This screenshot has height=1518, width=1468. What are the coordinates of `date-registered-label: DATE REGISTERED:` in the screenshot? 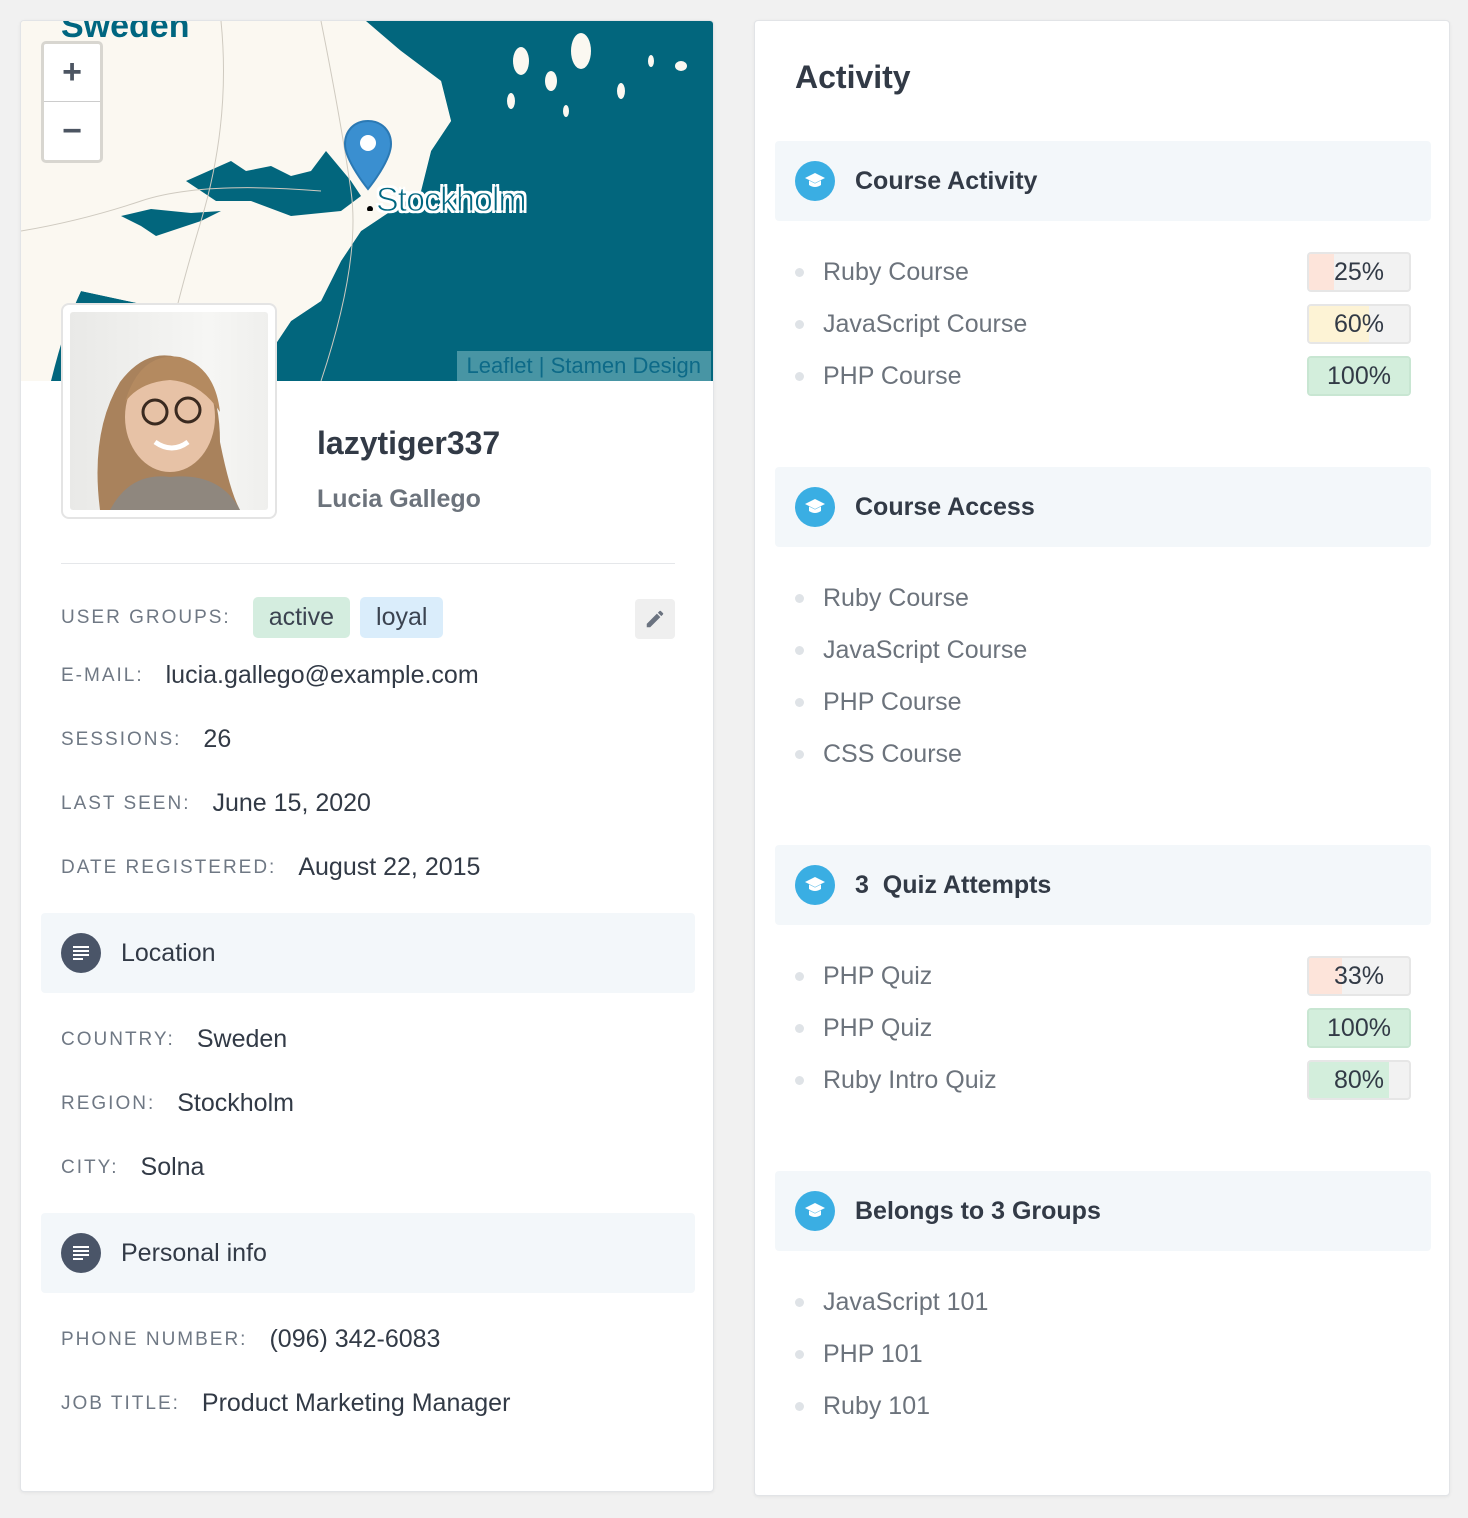 It's located at (169, 867).